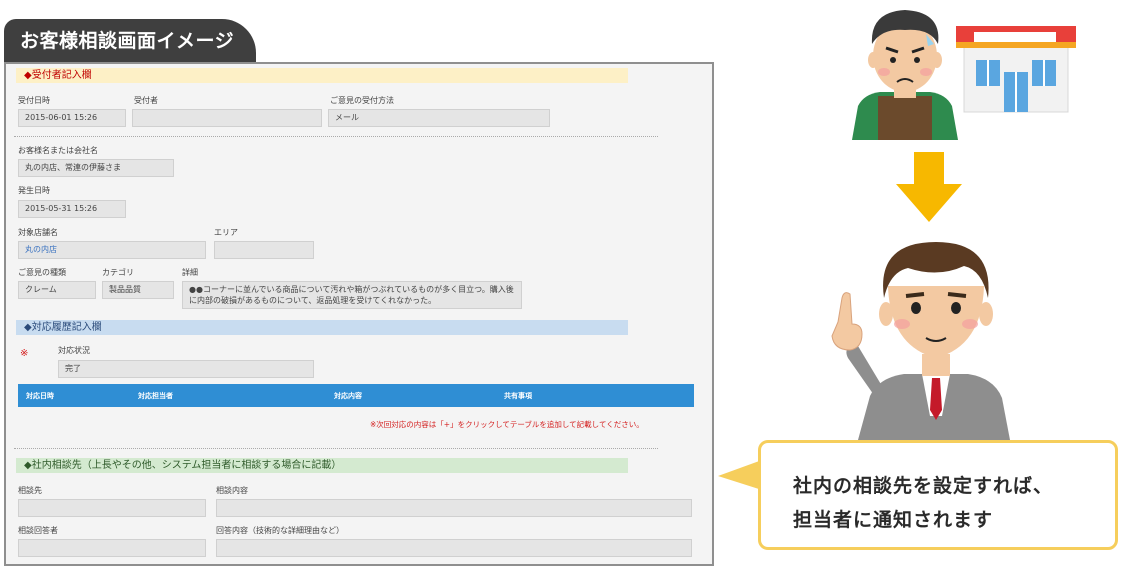  Describe the element at coordinates (232, 490) in the screenshot. I see `consult-content-label: 相談内容` at that location.